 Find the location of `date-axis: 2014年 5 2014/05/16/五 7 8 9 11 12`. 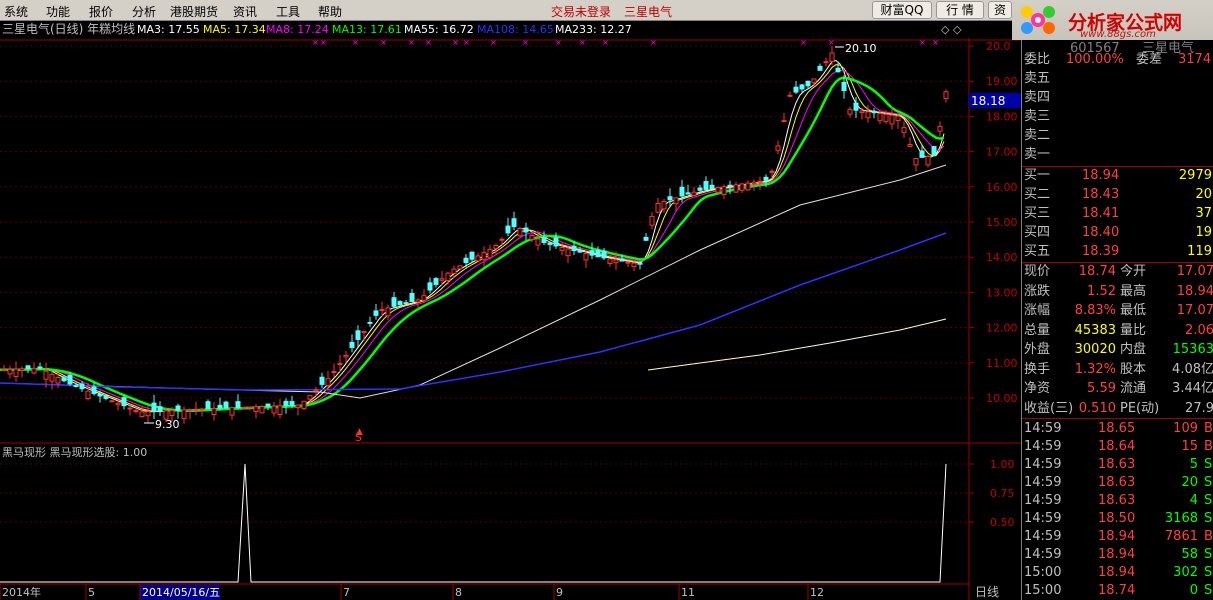

date-axis: 2014年 5 2014/05/16/五 7 8 9 11 12 is located at coordinates (412, 592).